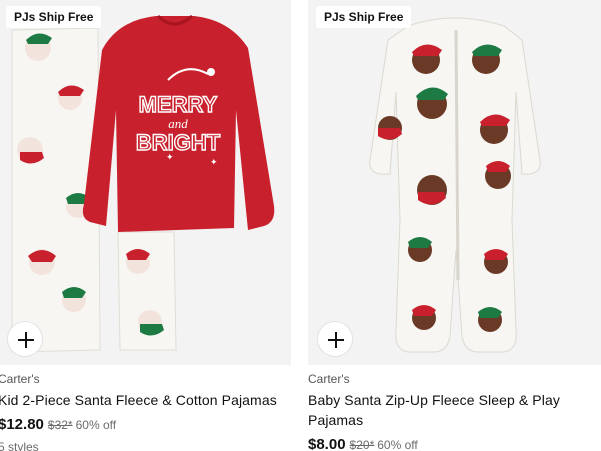  What do you see at coordinates (145, 445) in the screenshot?
I see `styles-count-link: 5 styles` at bounding box center [145, 445].